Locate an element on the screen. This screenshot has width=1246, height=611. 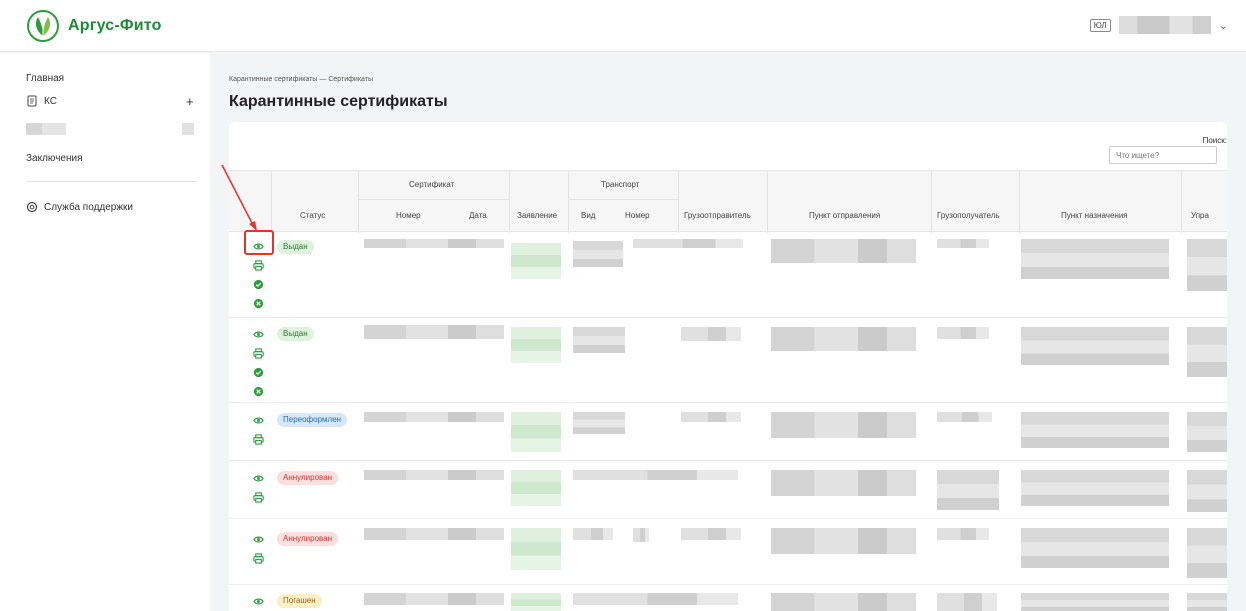
sidebar-item-conclusions: Заключения is located at coordinates (54, 158).